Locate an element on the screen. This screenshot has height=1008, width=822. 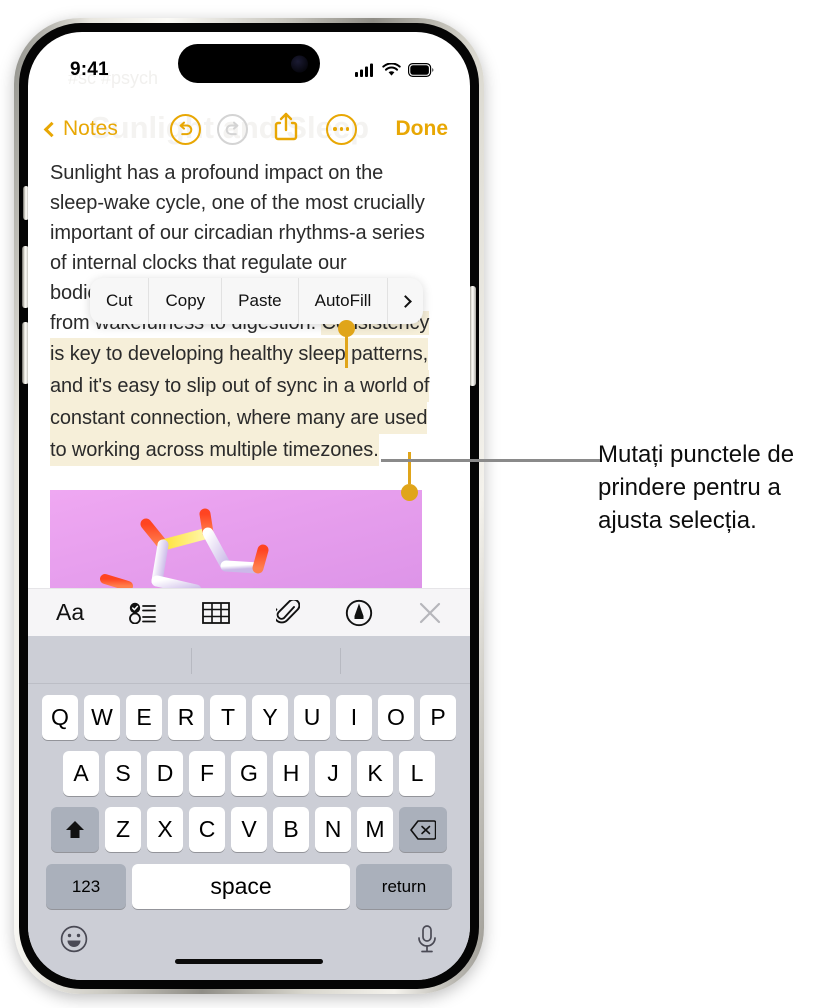
shift-key is located at coordinates (75, 829).